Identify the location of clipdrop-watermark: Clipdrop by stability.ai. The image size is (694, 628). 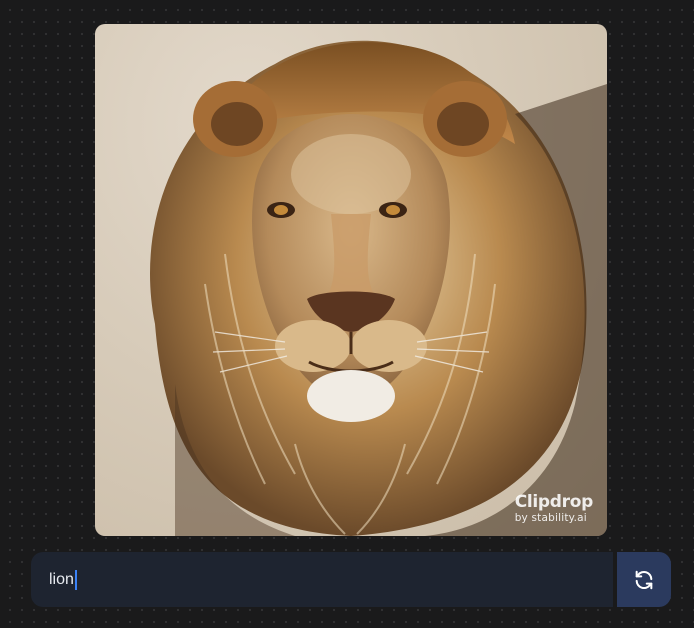
(554, 507).